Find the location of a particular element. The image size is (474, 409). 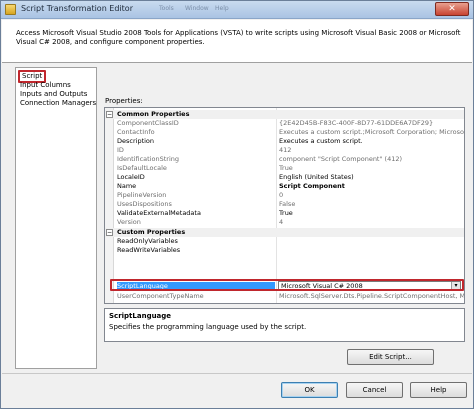

nav-item-connection-managers: Connection Managers is located at coordinates (58, 103).